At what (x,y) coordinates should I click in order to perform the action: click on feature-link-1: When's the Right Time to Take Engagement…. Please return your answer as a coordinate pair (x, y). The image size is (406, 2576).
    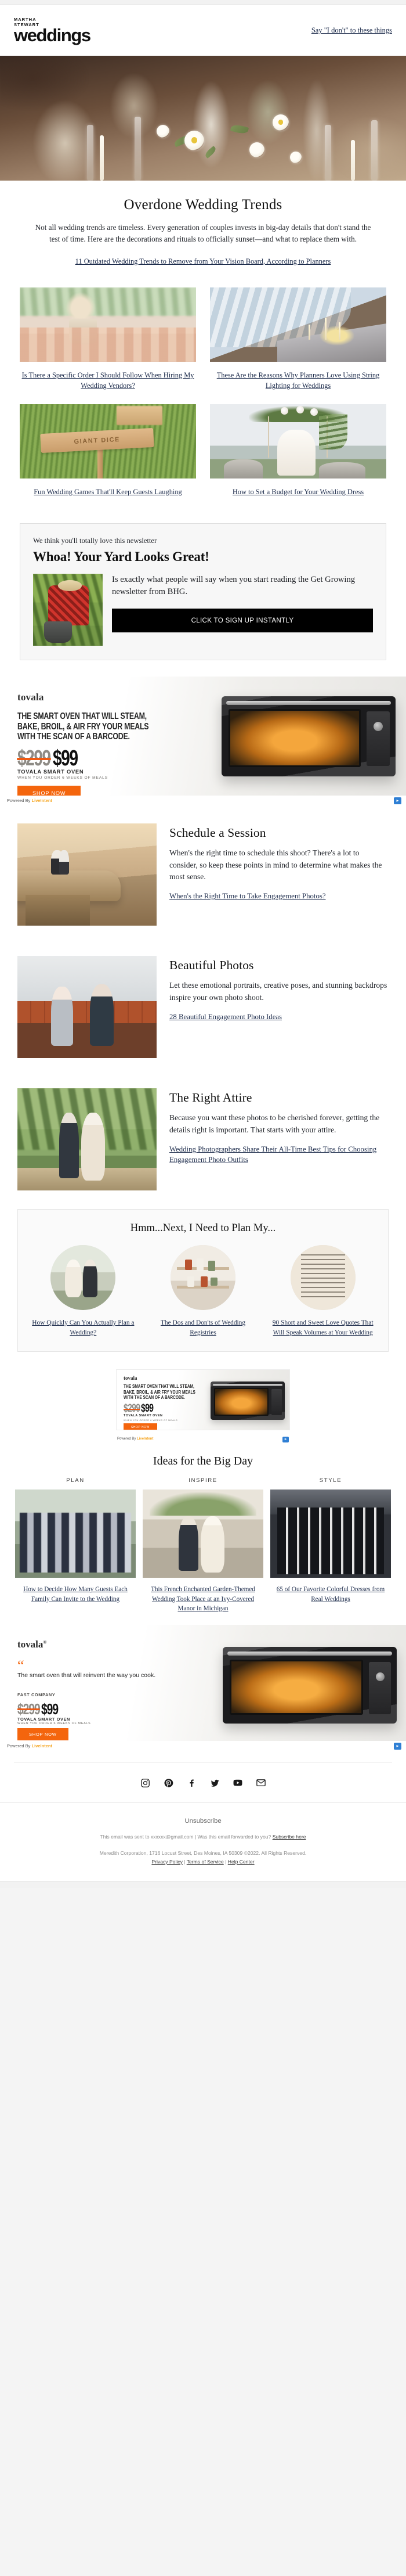
    Looking at the image, I should click on (247, 896).